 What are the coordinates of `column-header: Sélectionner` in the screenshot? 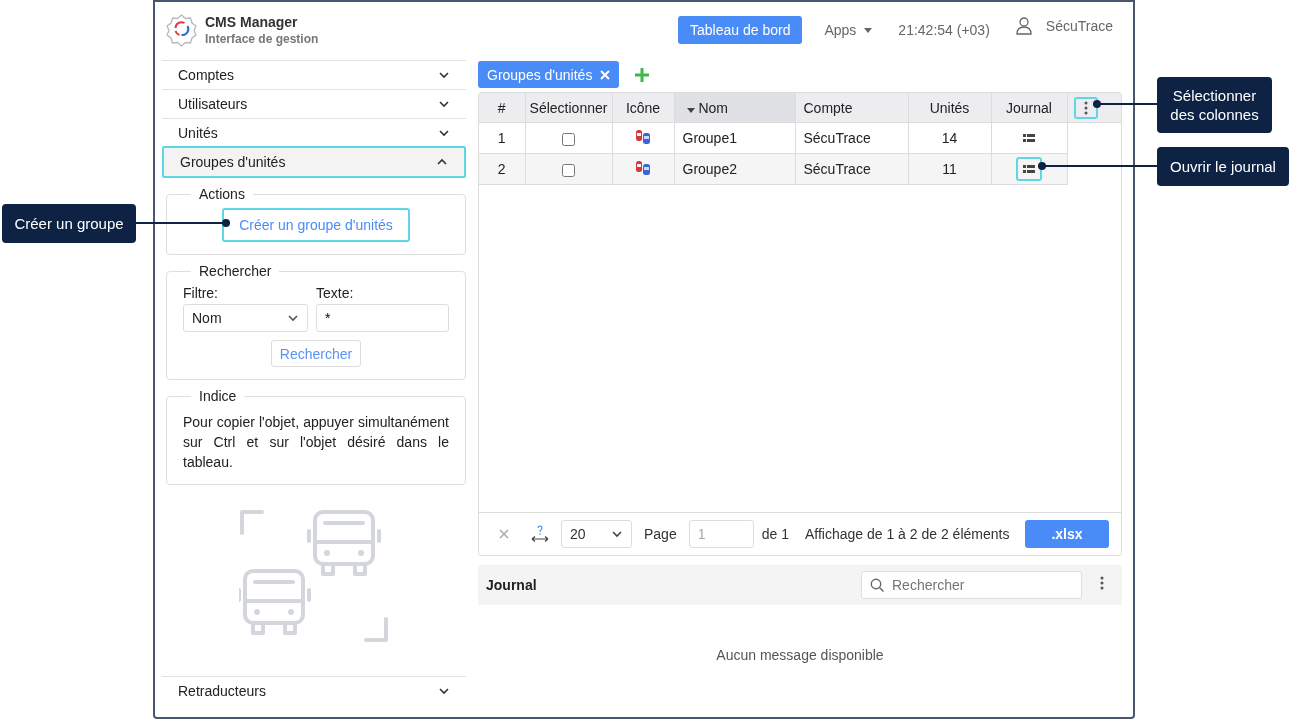 It's located at (568, 108).